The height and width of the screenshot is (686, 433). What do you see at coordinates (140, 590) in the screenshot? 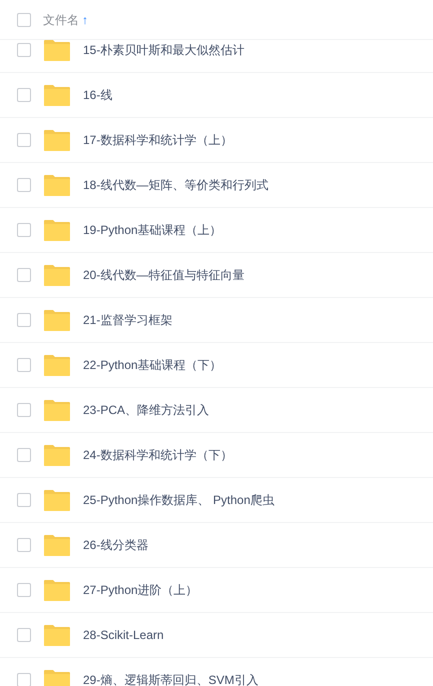
I see `folder-name: 27-Python进阶（上）` at bounding box center [140, 590].